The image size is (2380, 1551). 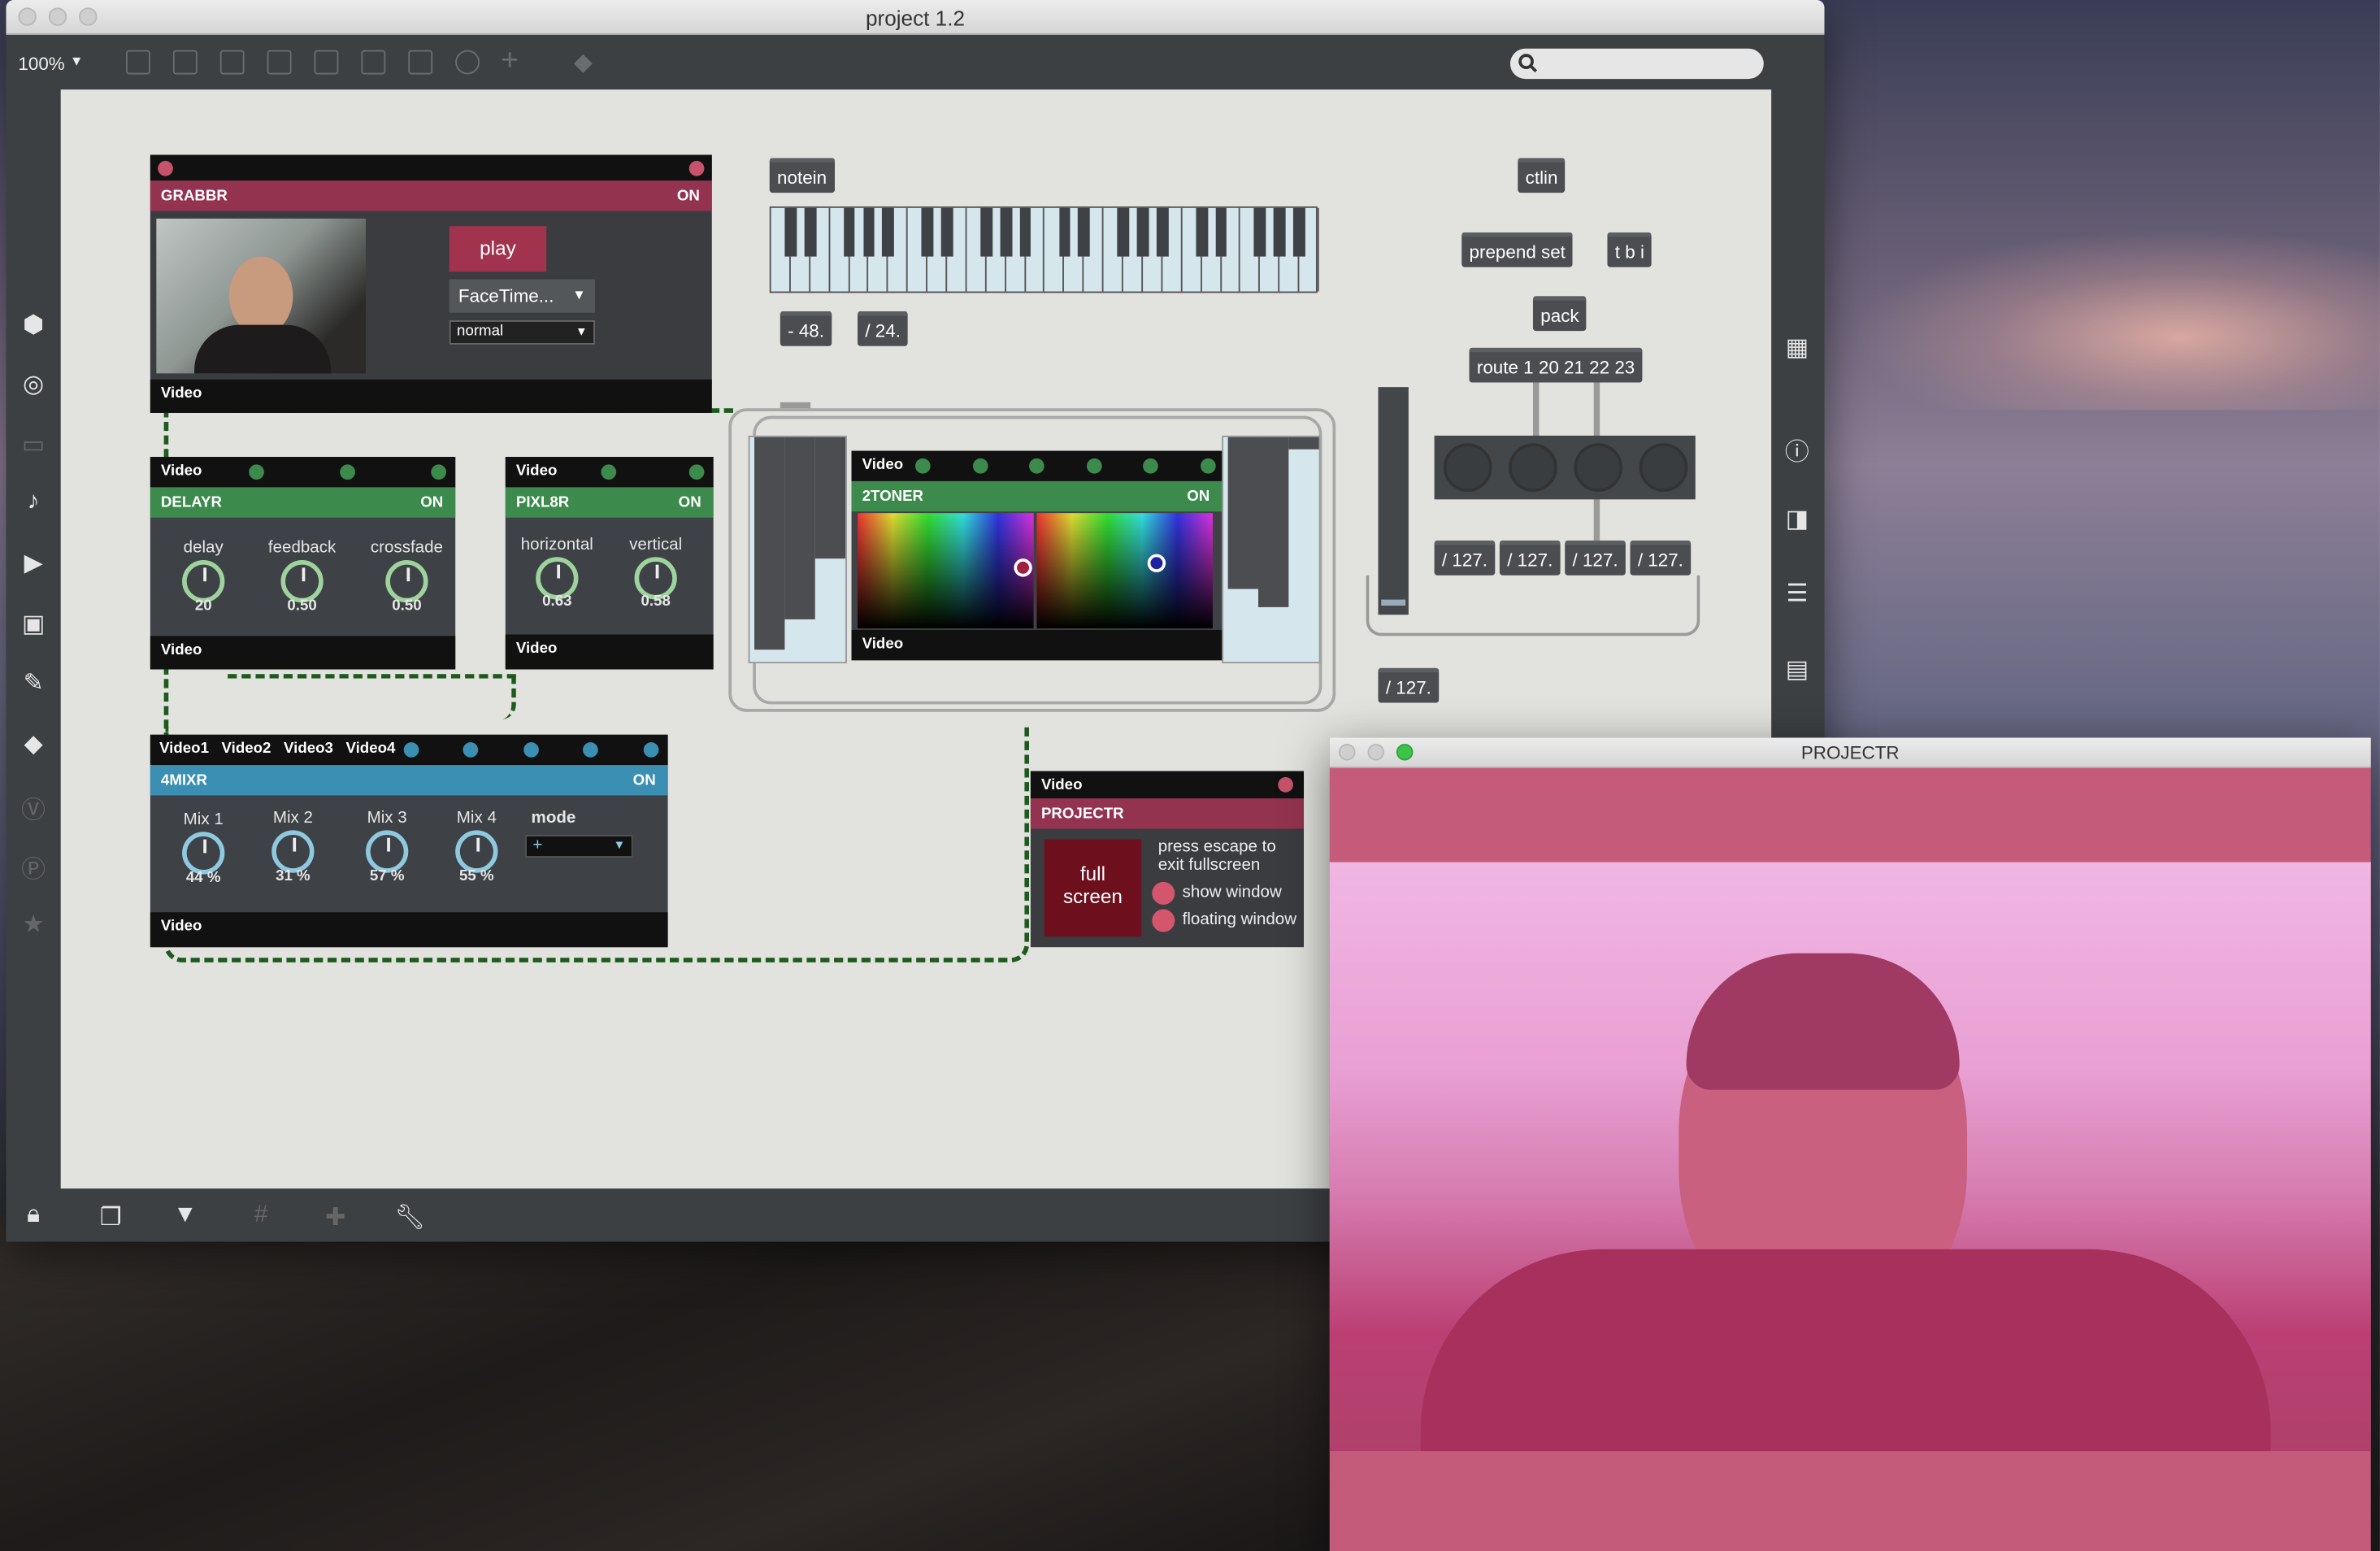 What do you see at coordinates (33, 502) in the screenshot?
I see `music-note-icon: ♪` at bounding box center [33, 502].